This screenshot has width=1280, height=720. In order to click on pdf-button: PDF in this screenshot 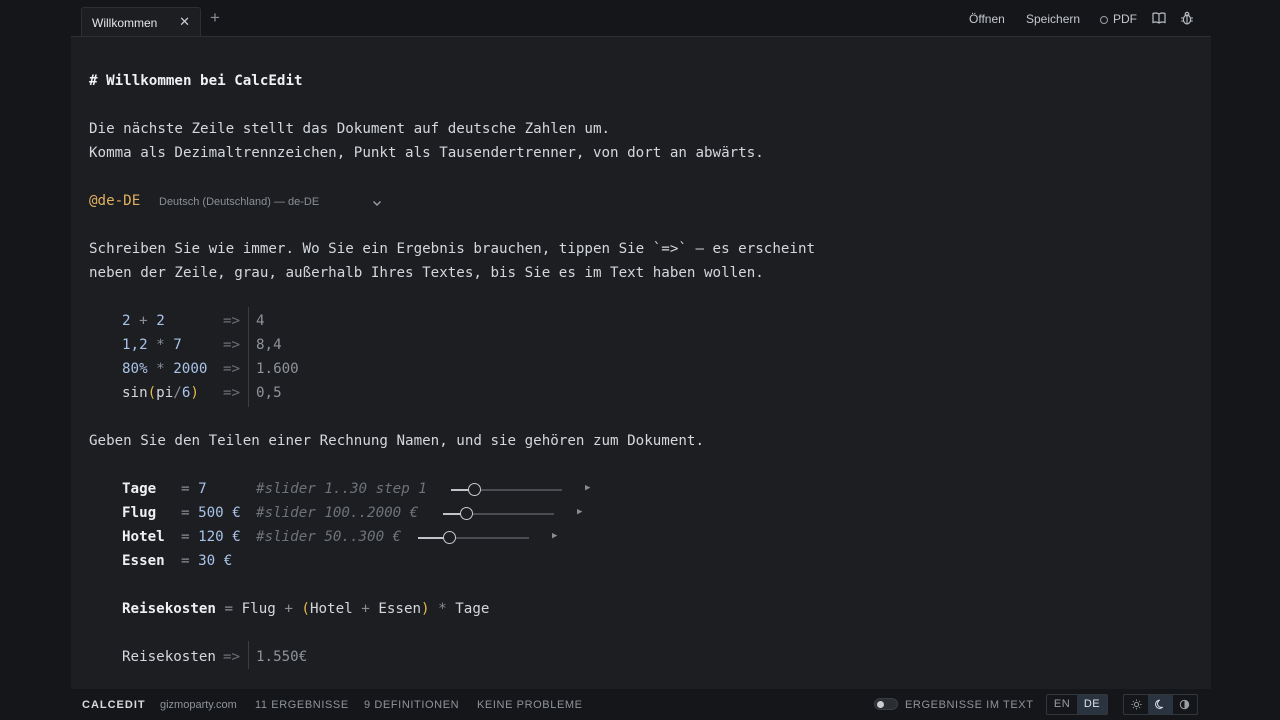, I will do `click(1118, 19)`.